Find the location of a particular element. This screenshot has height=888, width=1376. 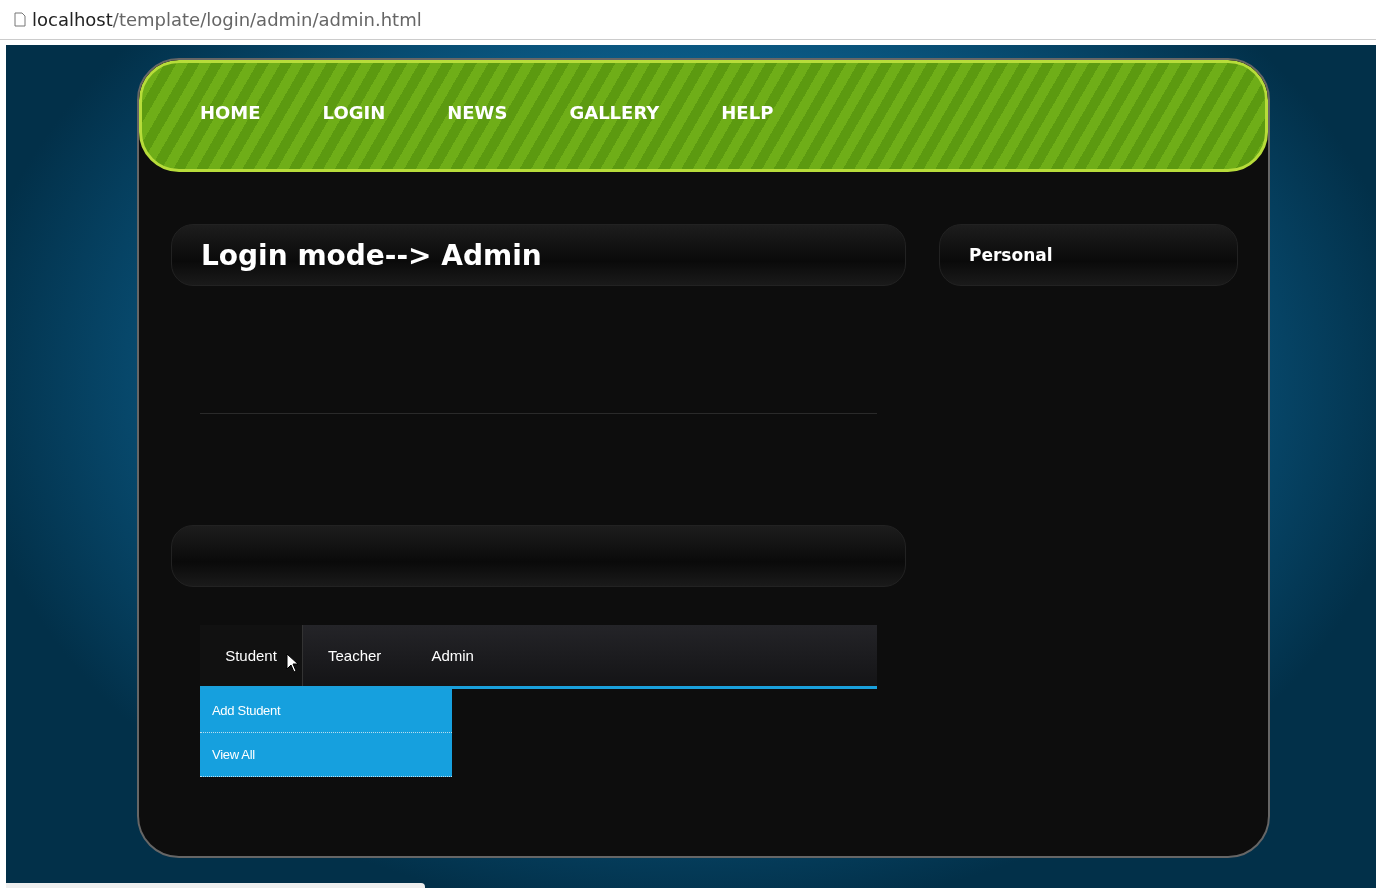

page-icon is located at coordinates (20, 19).